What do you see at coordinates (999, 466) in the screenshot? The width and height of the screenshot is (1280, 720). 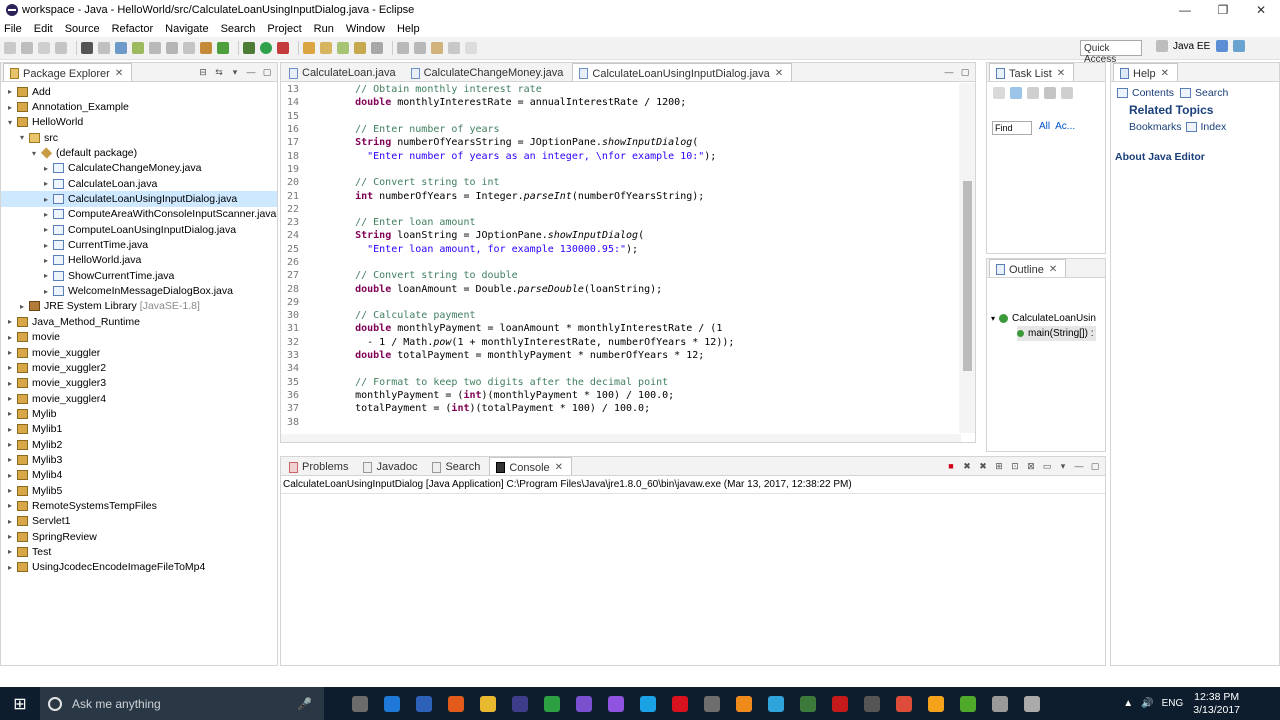 I see `scroll-lock-icon: ⊞` at bounding box center [999, 466].